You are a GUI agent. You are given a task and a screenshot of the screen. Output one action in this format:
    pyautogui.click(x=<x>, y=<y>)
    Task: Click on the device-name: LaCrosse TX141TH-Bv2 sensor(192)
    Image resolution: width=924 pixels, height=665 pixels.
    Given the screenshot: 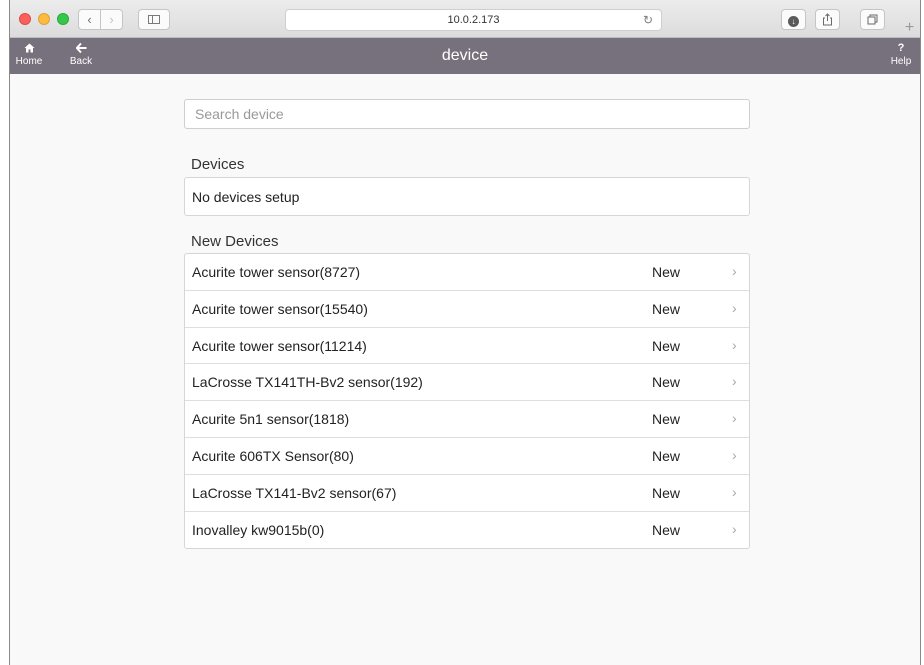 What is the action you would take?
    pyautogui.click(x=307, y=382)
    